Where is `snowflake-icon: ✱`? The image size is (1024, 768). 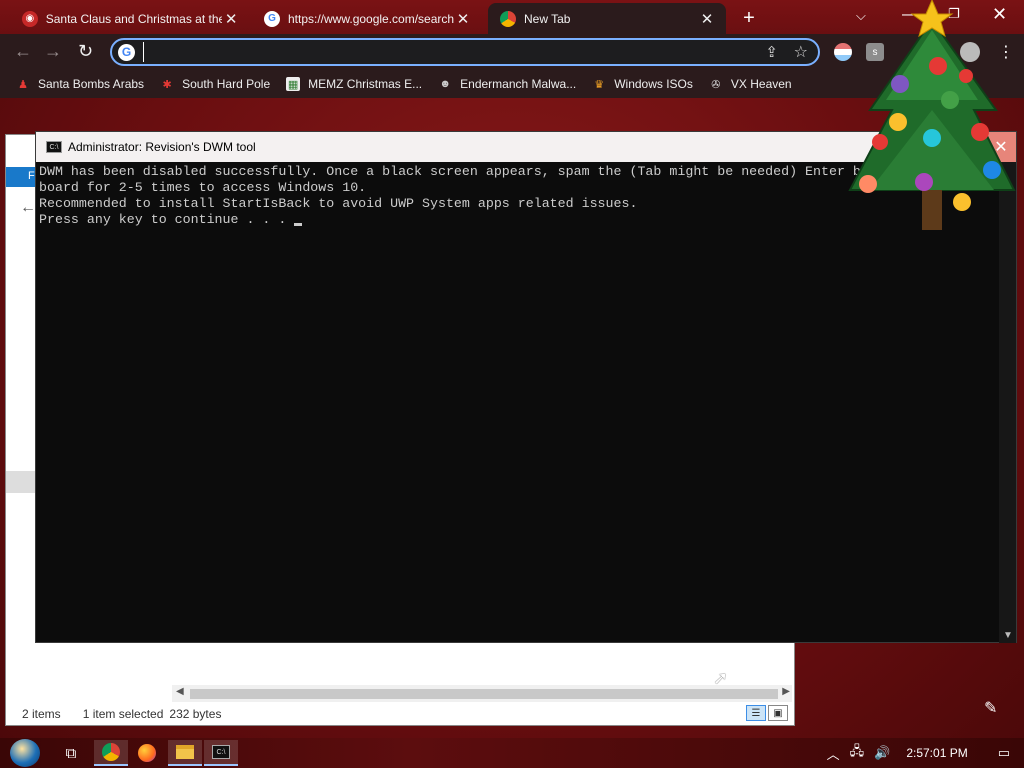
snowflake-icon: ✱ is located at coordinates (167, 84).